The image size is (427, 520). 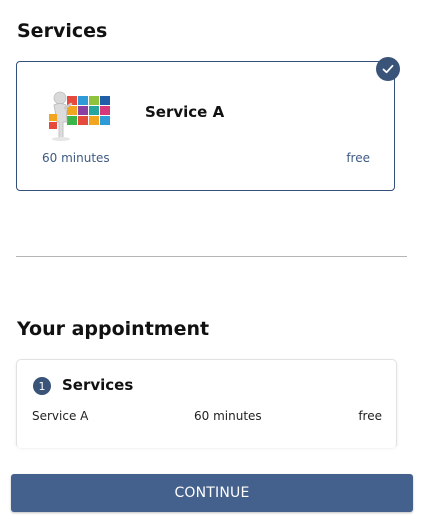 I want to click on appointment-section-title: Your appointment, so click(x=113, y=329).